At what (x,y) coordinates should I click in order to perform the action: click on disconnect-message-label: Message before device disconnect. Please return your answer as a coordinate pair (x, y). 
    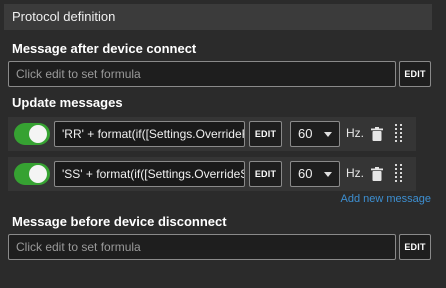
    Looking at the image, I should click on (119, 221).